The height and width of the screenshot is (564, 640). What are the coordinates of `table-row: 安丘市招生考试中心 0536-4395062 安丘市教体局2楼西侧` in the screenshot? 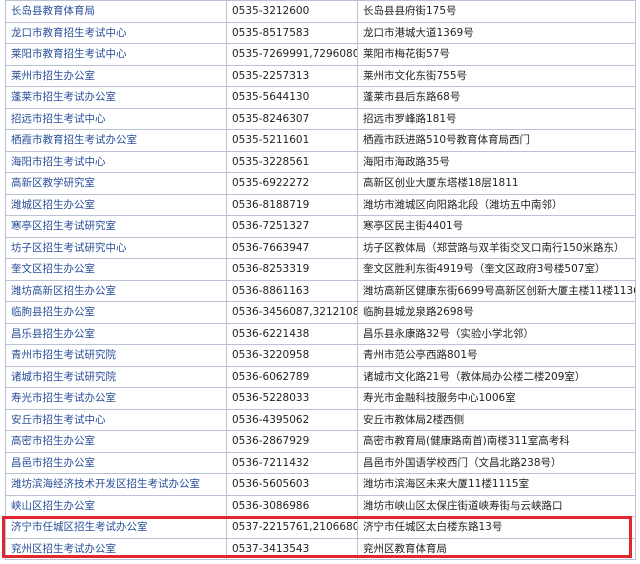 It's located at (320, 420).